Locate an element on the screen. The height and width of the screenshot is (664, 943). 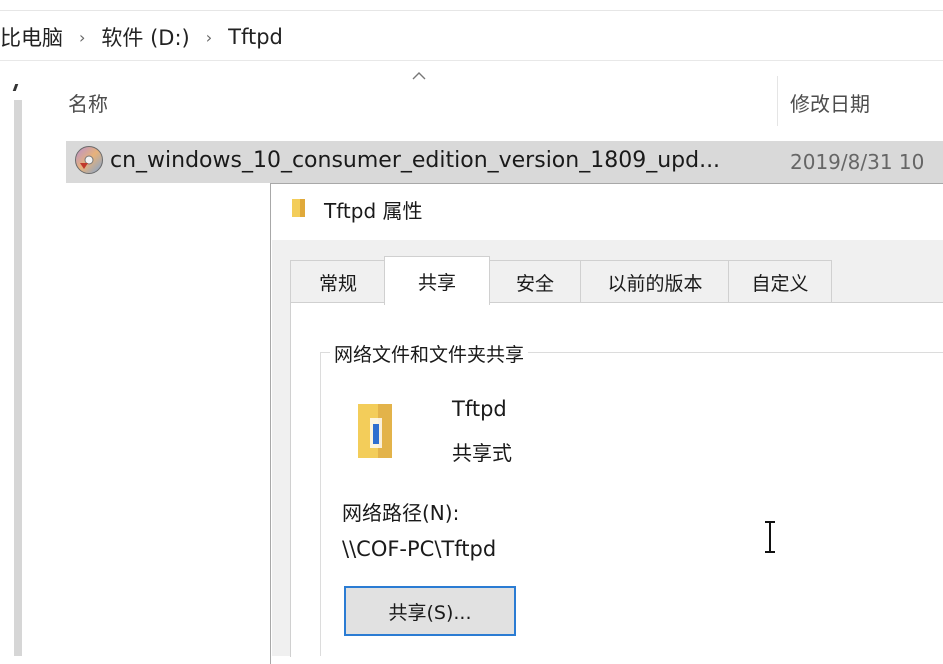
shared-folder-icon is located at coordinates (375, 431).